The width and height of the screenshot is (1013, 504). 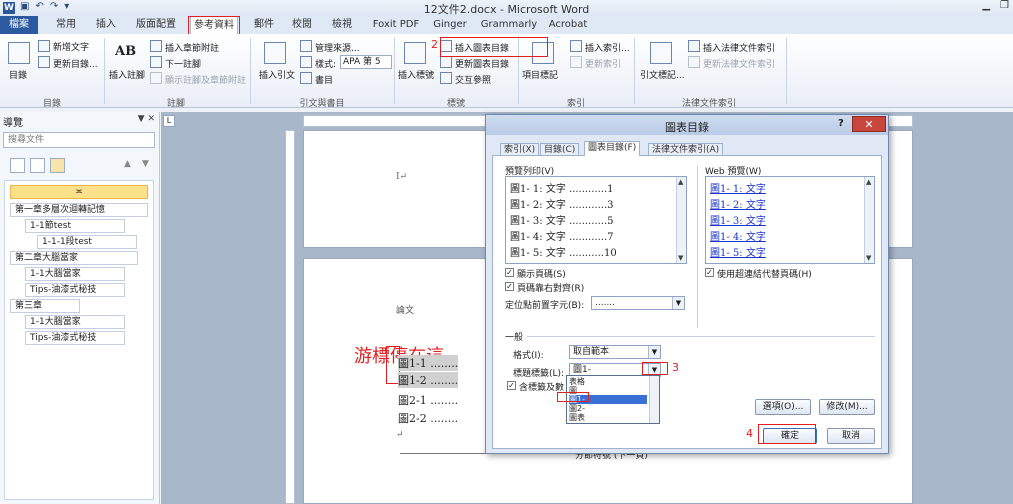 What do you see at coordinates (400, 435) in the screenshot?
I see `paragraph-mark: ↵` at bounding box center [400, 435].